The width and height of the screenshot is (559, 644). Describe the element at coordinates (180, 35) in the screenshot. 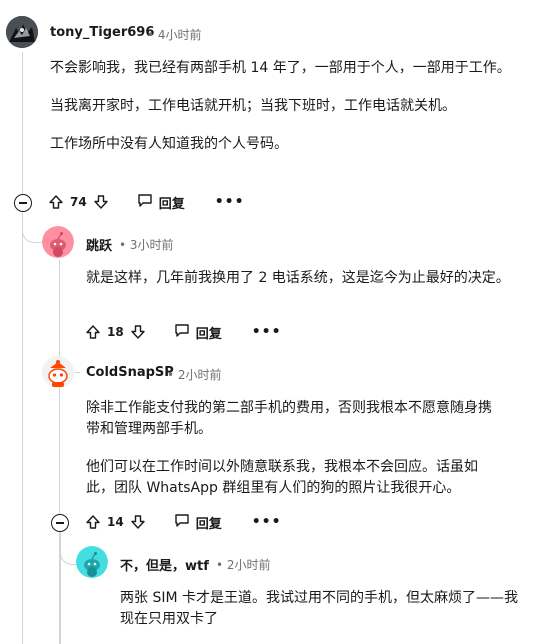

I see `comment-time: 4小时前` at that location.